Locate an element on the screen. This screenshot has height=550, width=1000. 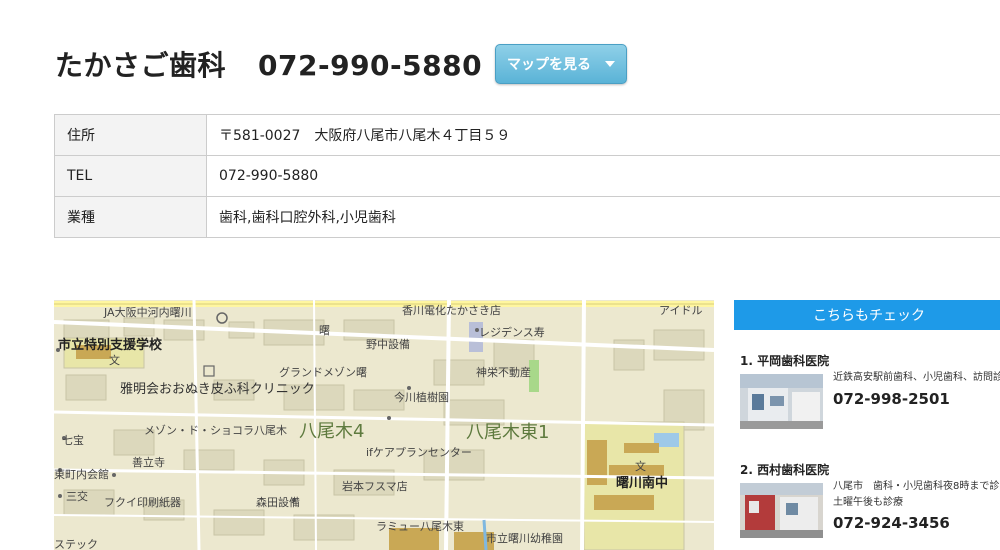
map-label: 七宝 is located at coordinates (73, 440).